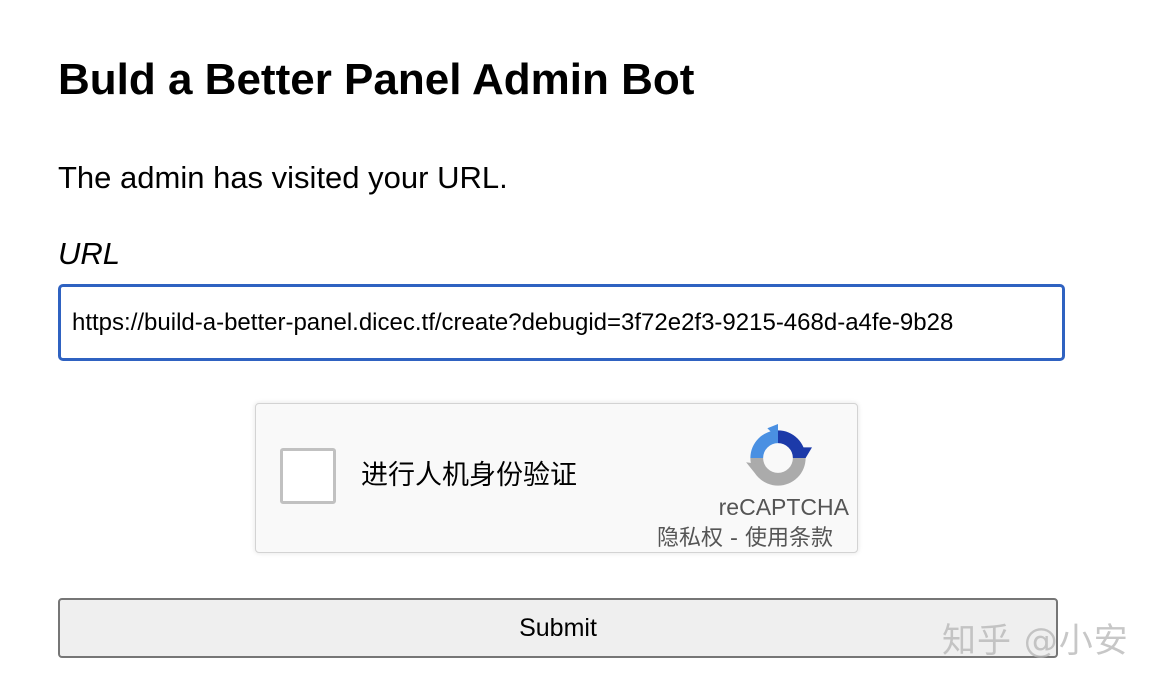 Image resolution: width=1156 pixels, height=690 pixels. Describe the element at coordinates (308, 476) in the screenshot. I see `recaptcha-checkbox` at that location.